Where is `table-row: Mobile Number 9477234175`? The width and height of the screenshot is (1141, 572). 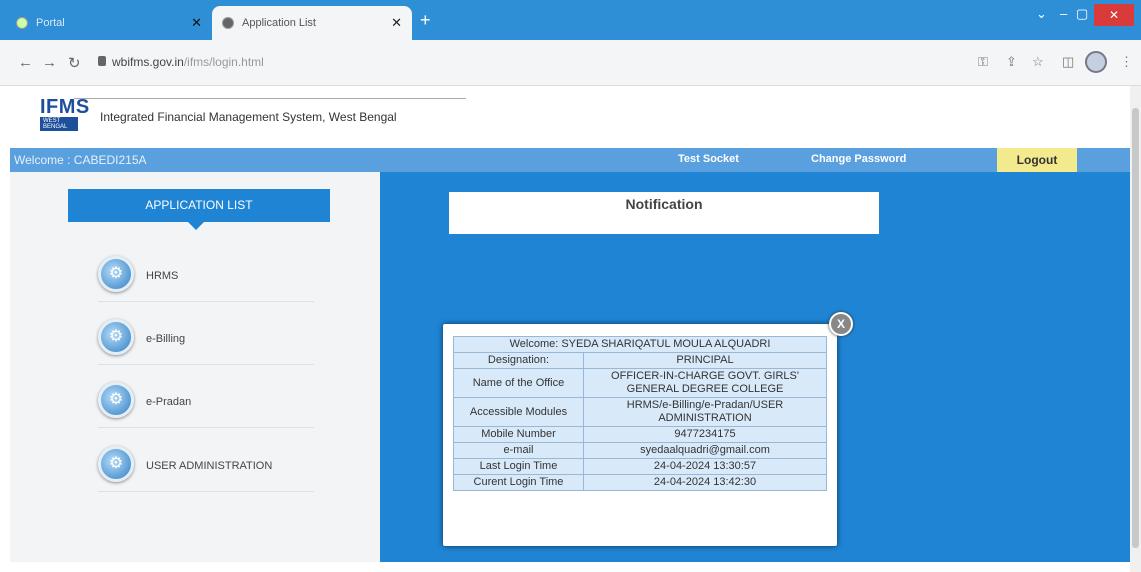
table-row: Mobile Number 9477234175 is located at coordinates (640, 434).